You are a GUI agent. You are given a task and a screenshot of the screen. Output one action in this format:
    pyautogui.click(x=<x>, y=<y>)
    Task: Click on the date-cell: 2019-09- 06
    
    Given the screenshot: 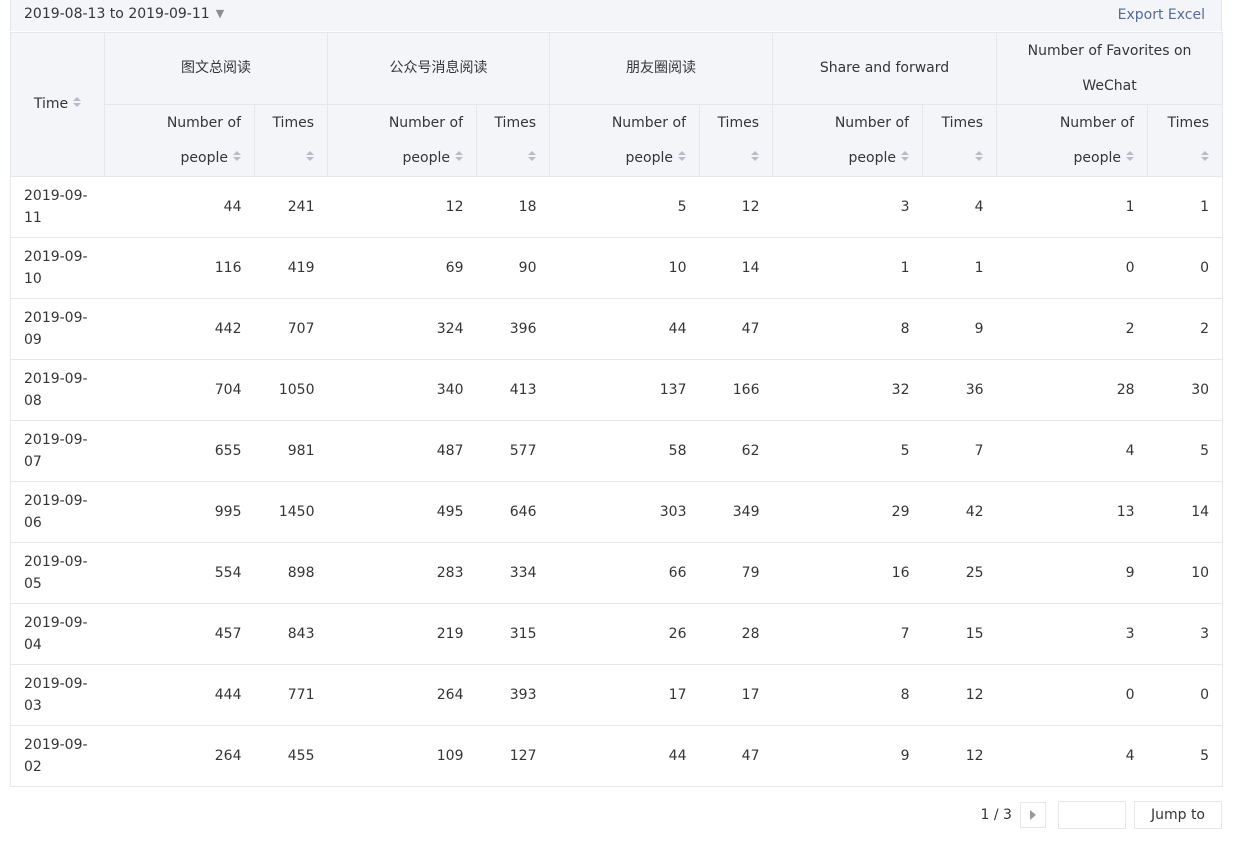 What is the action you would take?
    pyautogui.click(x=57, y=512)
    